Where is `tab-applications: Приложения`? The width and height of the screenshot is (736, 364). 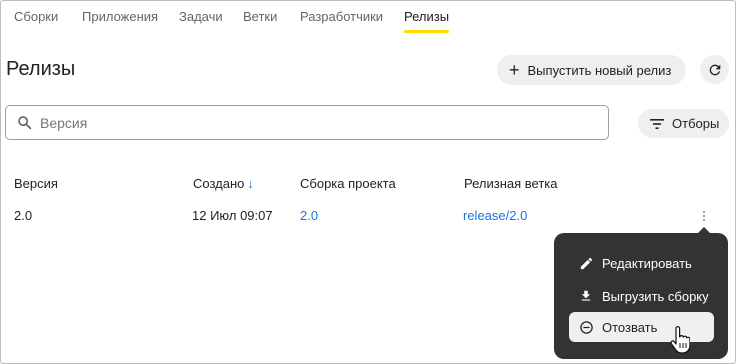
tab-applications: Приложения is located at coordinates (120, 16).